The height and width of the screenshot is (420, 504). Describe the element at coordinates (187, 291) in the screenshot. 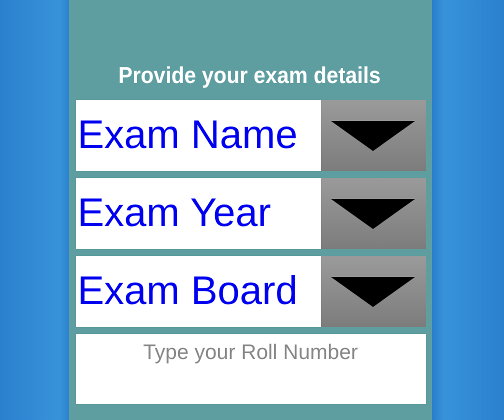

I see `dropdown-label: Exam Board` at that location.